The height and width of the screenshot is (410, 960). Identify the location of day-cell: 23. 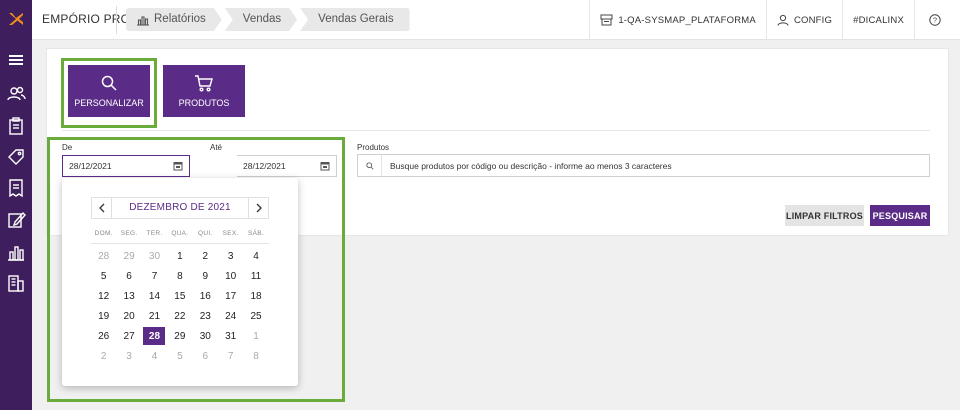
(205, 316).